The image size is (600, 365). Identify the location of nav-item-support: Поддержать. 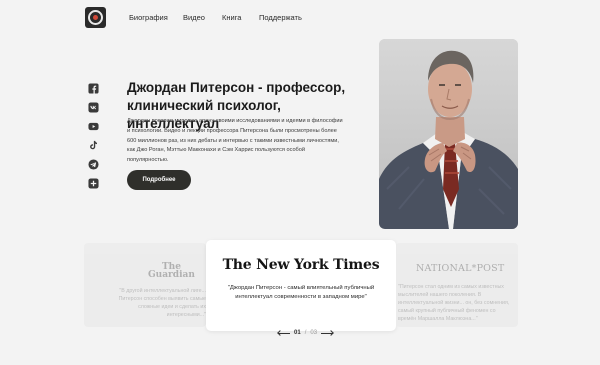
(280, 17).